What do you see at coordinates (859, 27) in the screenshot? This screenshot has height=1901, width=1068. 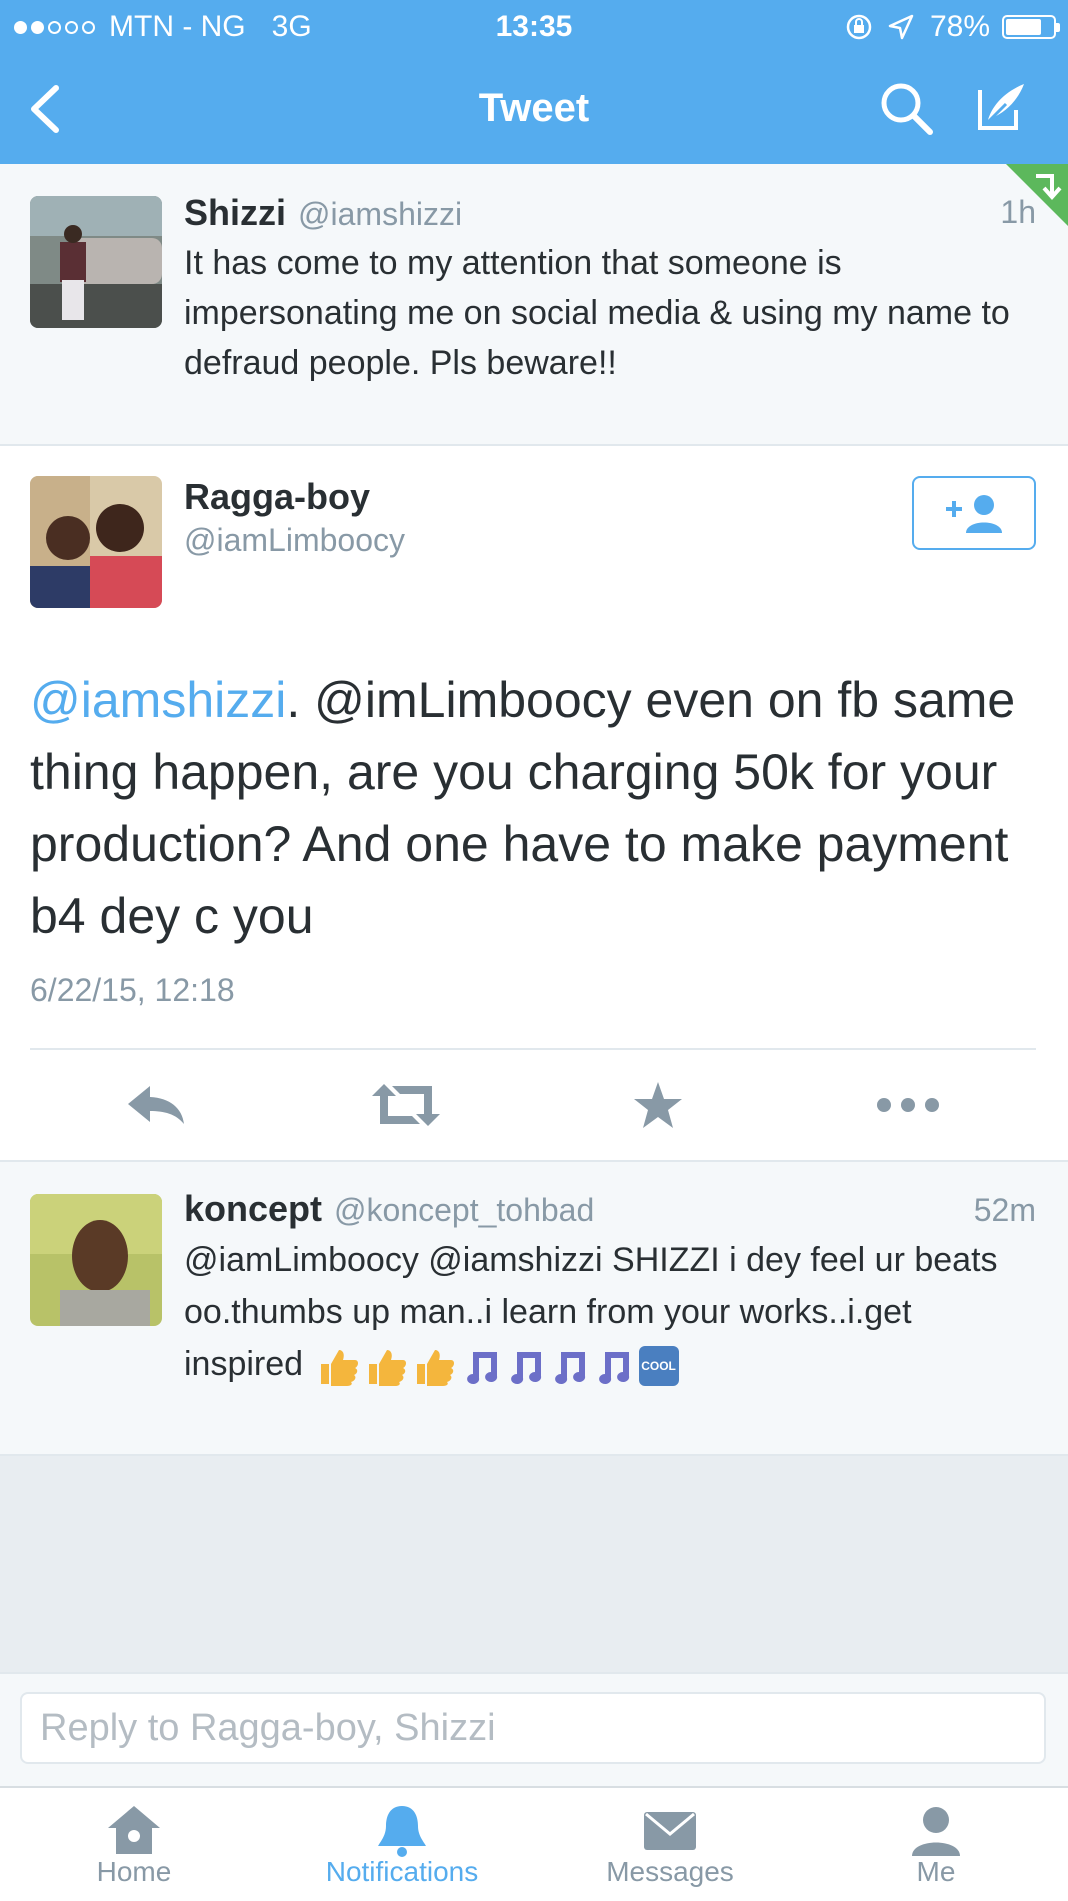 I see `rotation-lock-icon` at bounding box center [859, 27].